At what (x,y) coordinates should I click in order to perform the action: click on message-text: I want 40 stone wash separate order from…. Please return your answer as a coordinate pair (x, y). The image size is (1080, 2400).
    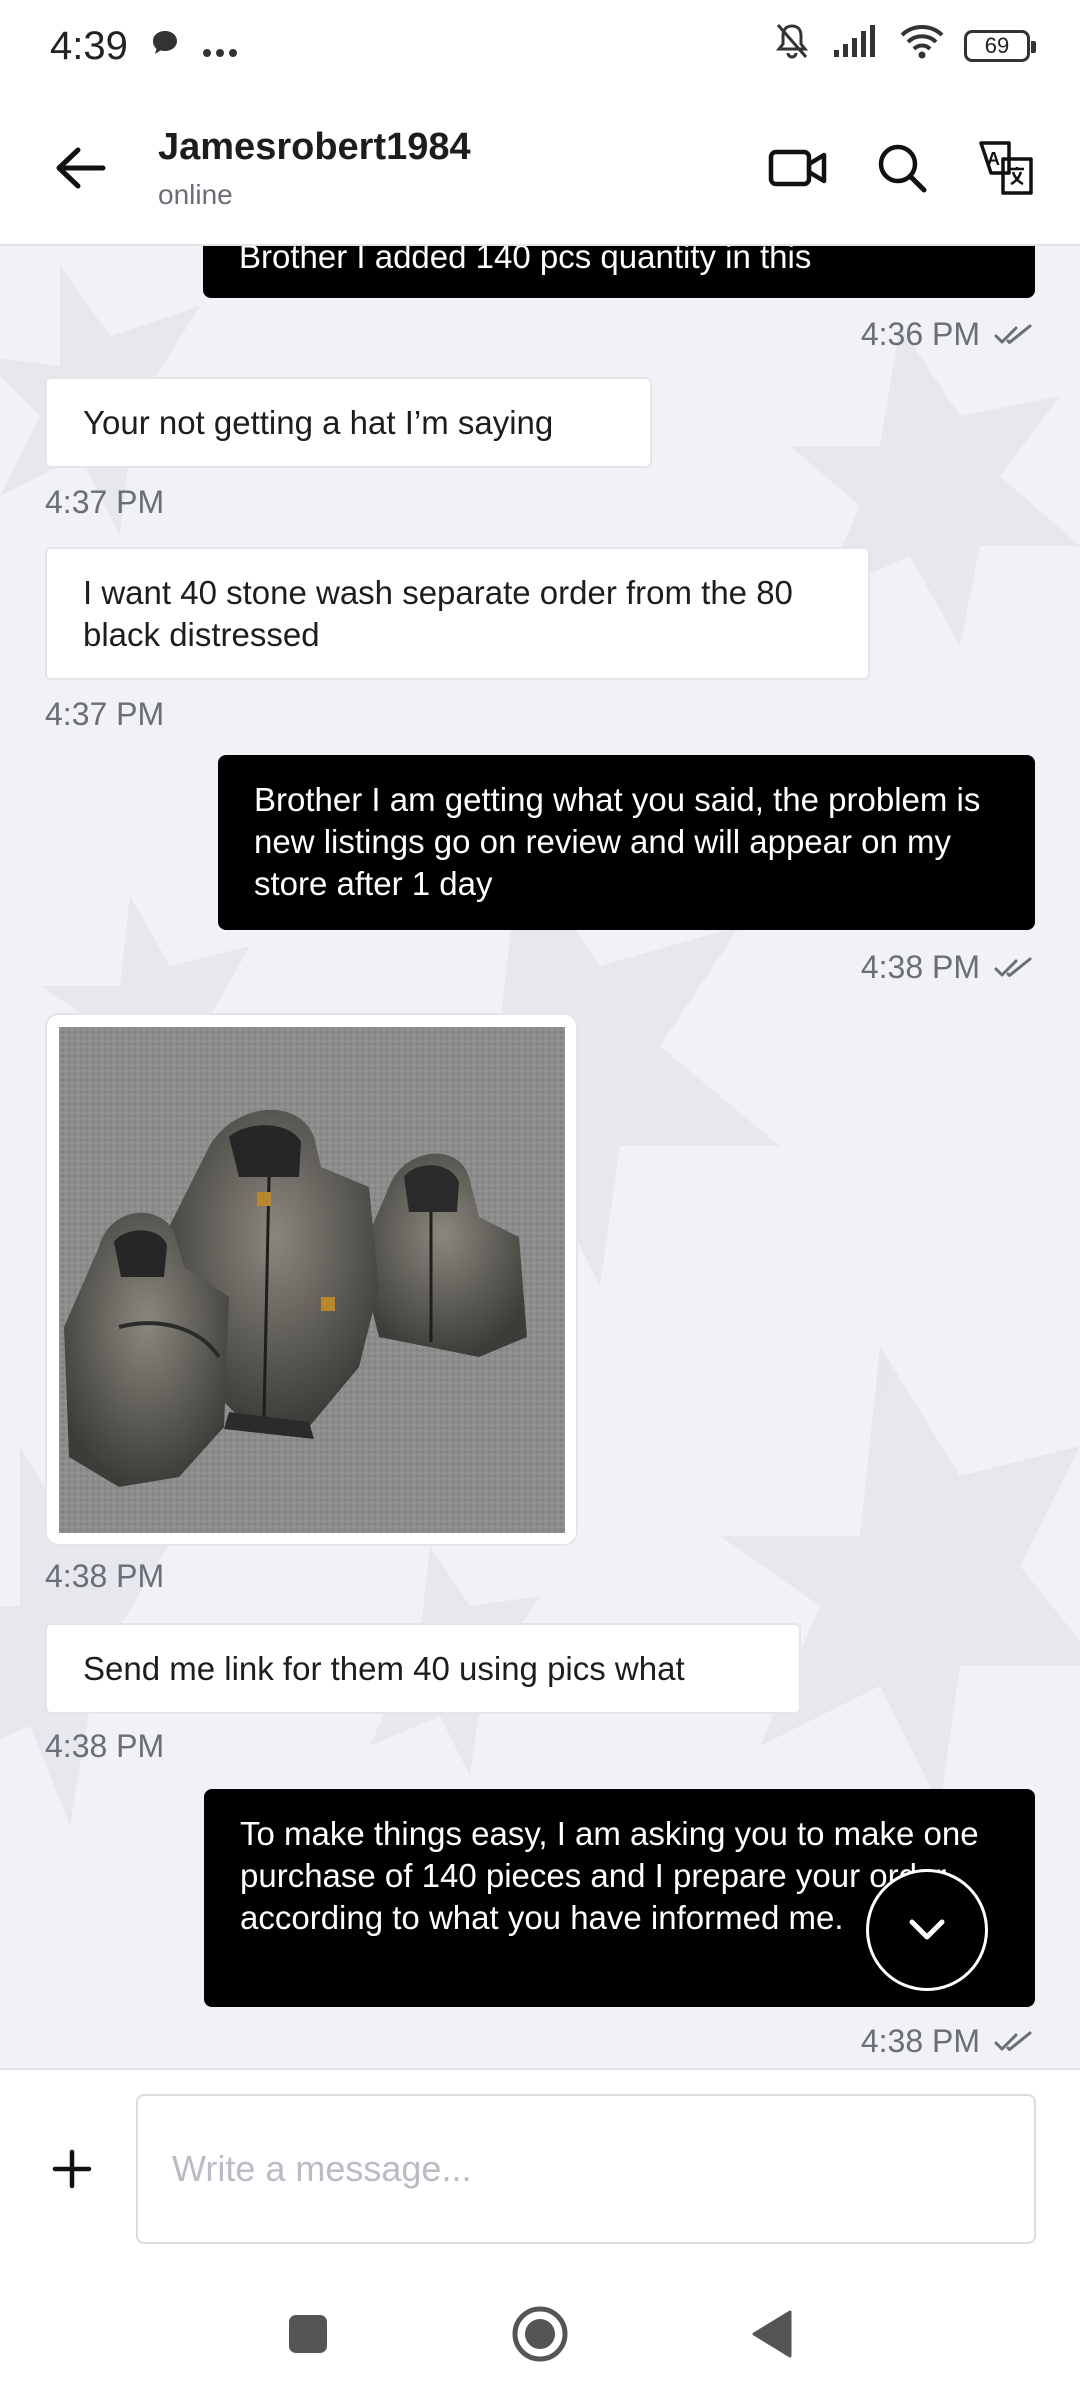
    Looking at the image, I should click on (438, 613).